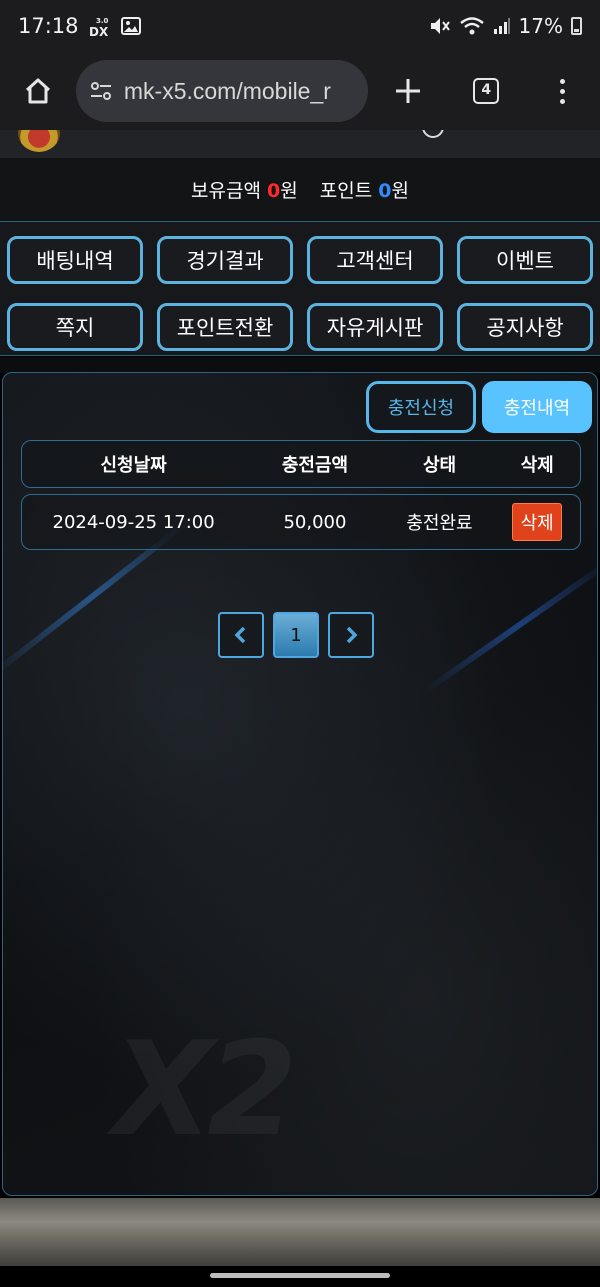  I want to click on point-label: 포인트, so click(346, 191).